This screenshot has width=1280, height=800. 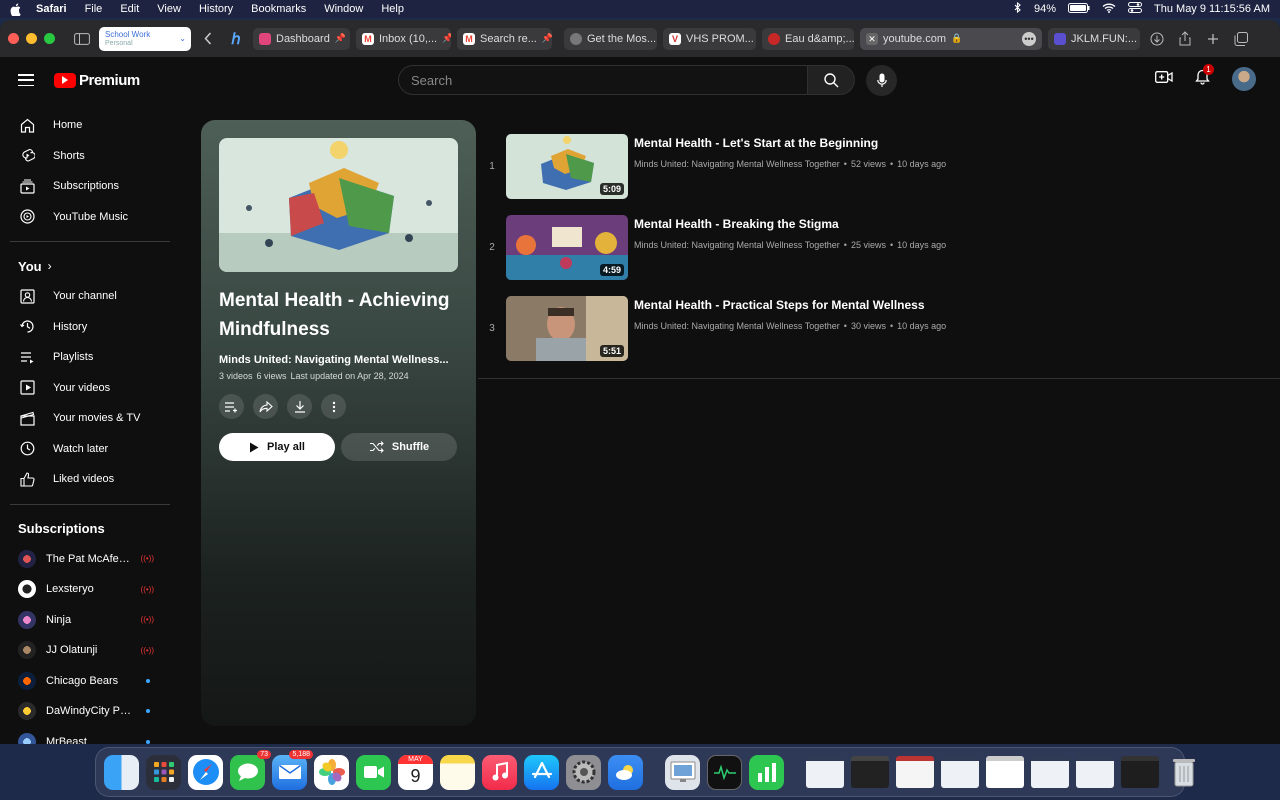 I want to click on menu-window: Window, so click(x=343, y=9).